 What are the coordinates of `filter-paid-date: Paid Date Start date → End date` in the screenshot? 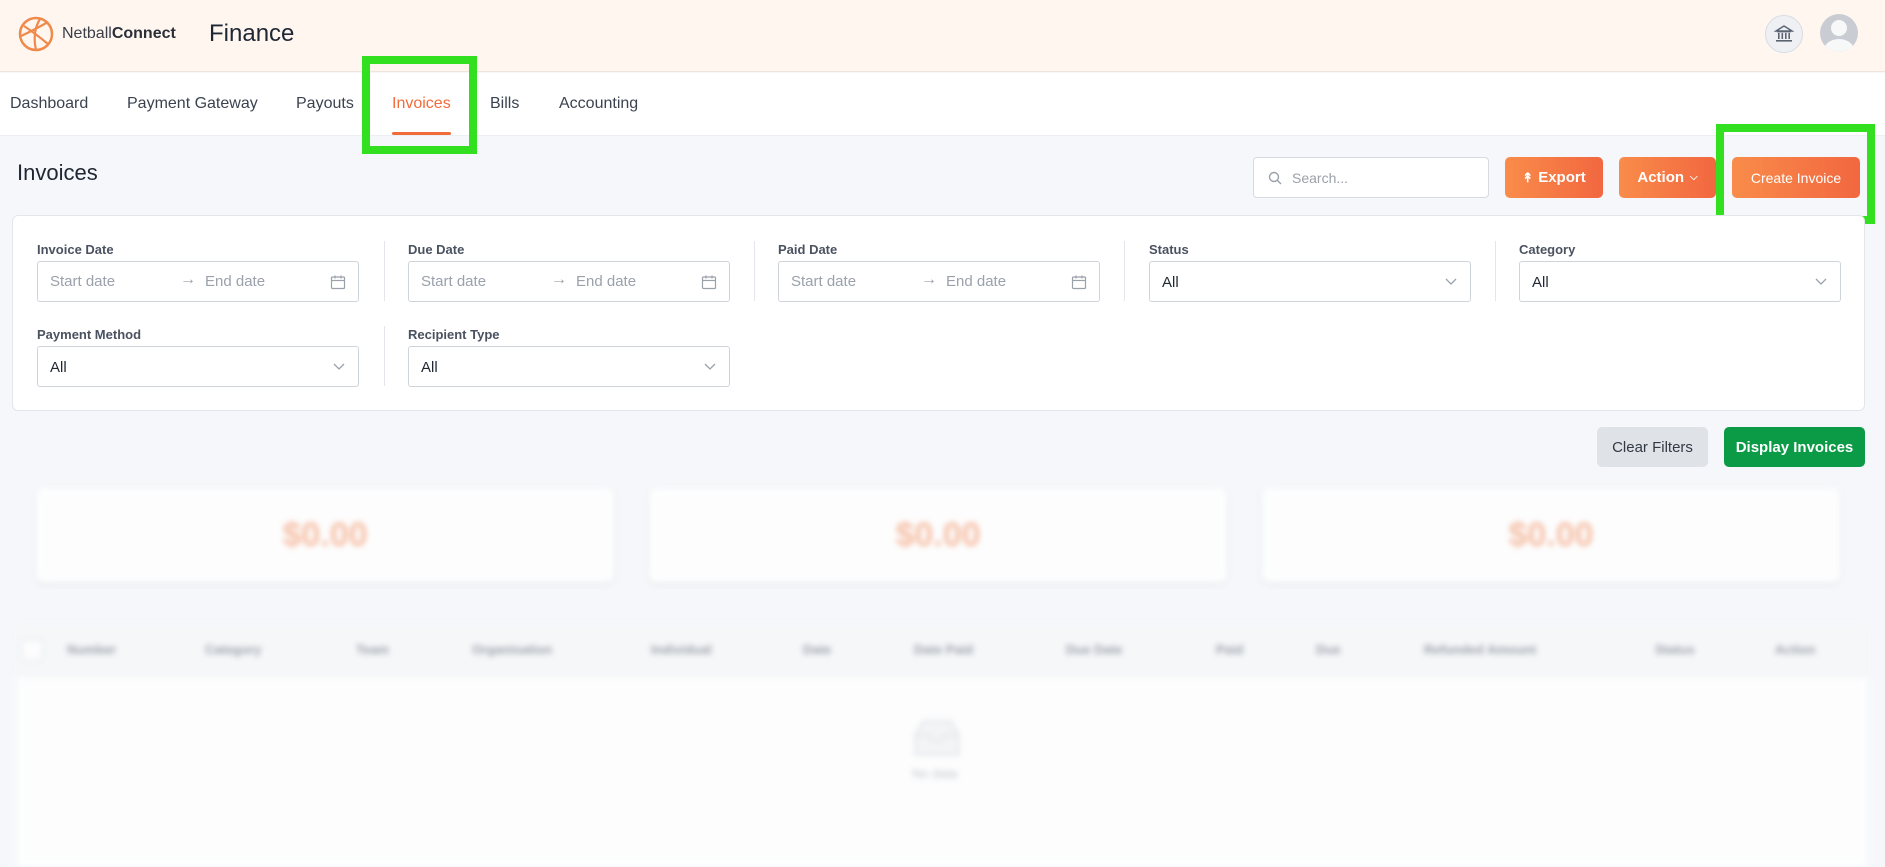 It's located at (939, 272).